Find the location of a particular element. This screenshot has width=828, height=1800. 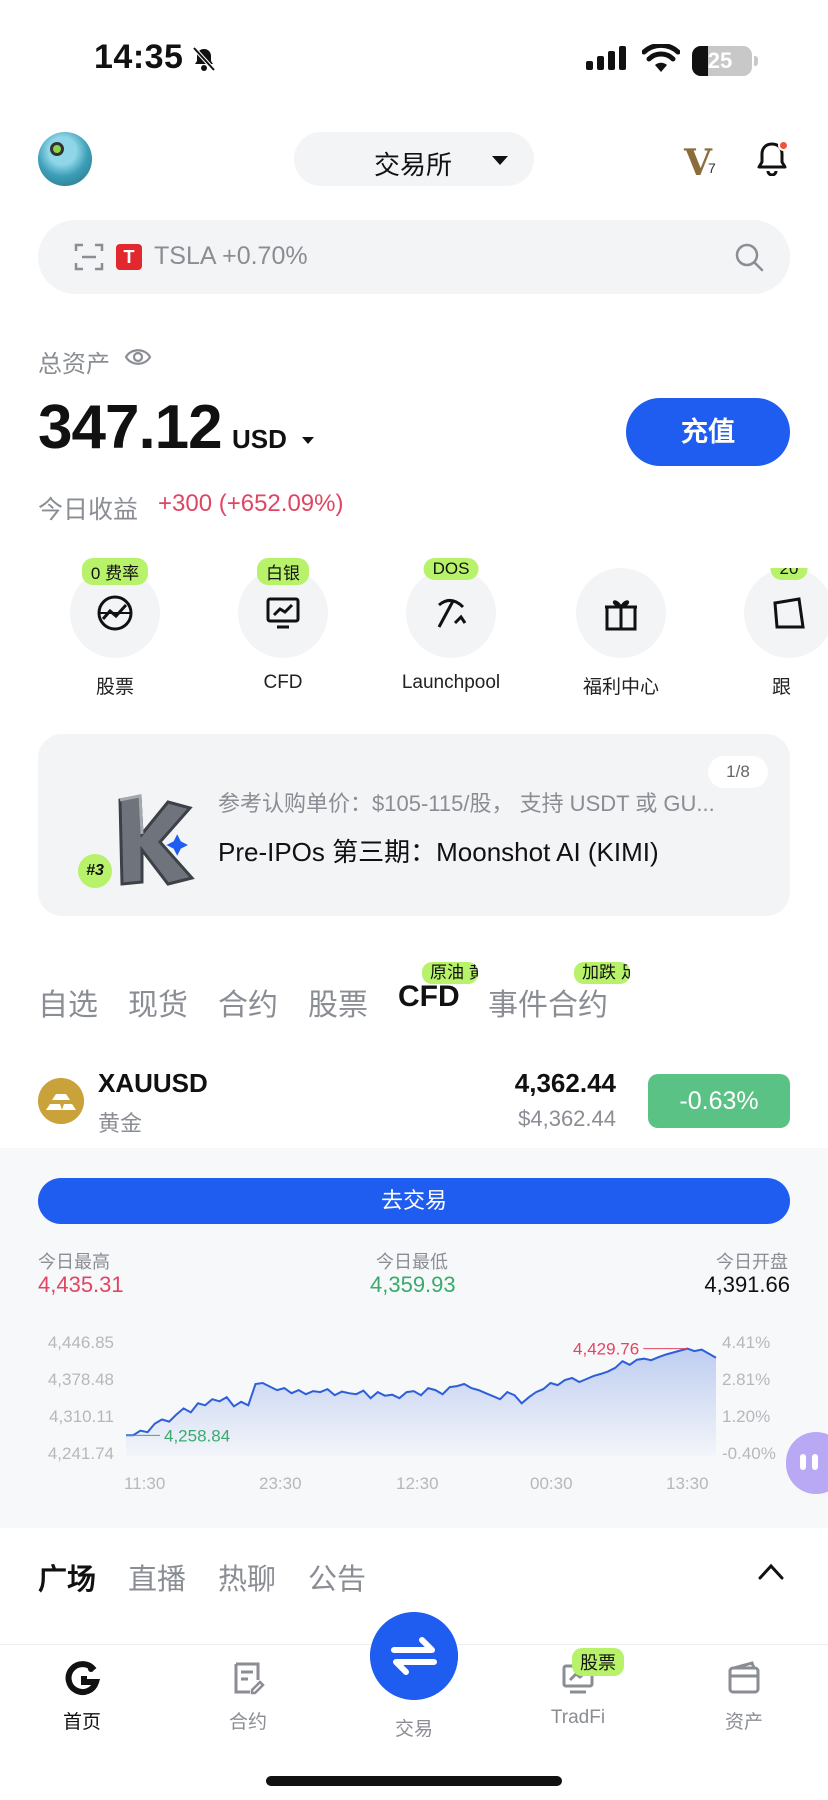

search-bar: T TSLA +0.70% is located at coordinates (414, 257).